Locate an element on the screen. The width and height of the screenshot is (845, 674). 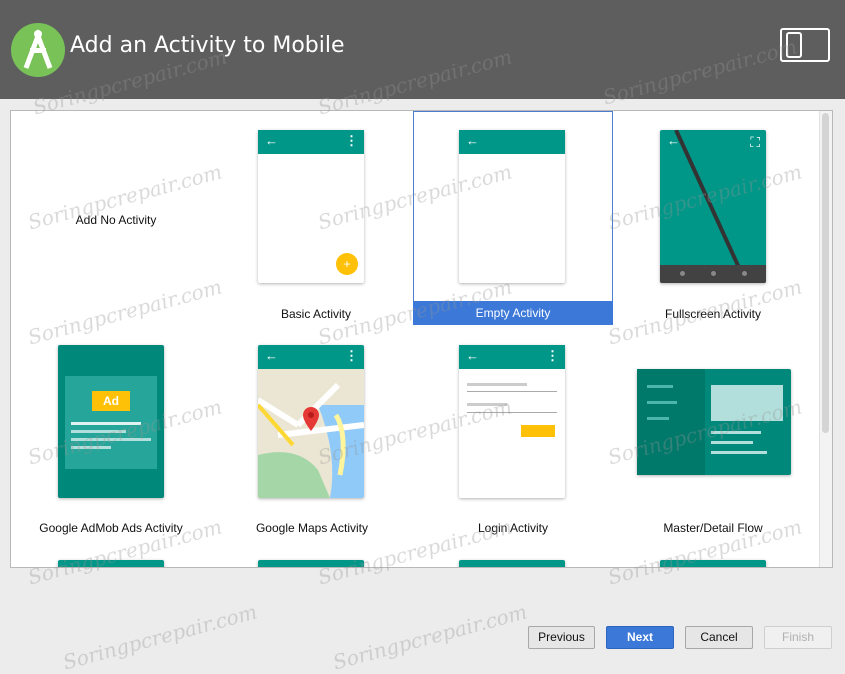
tile-add-no-activity: Add No Activity is located at coordinates (116, 218).